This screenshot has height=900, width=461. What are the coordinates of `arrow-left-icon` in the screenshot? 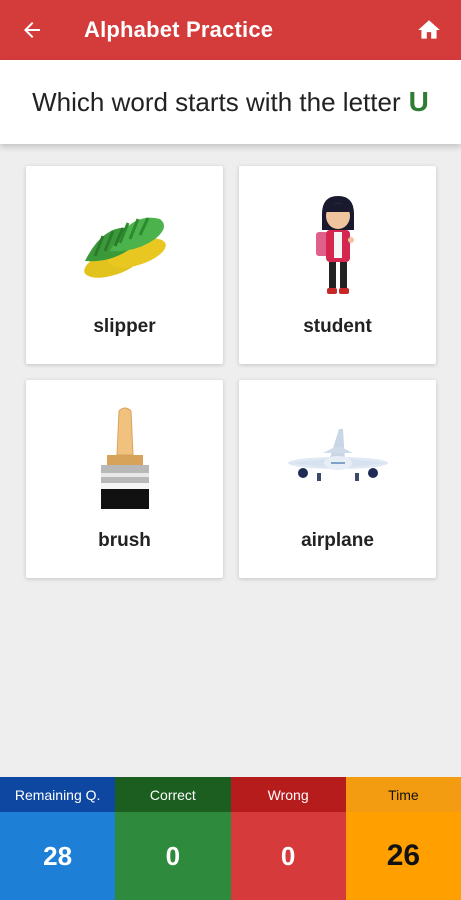 It's located at (32, 30).